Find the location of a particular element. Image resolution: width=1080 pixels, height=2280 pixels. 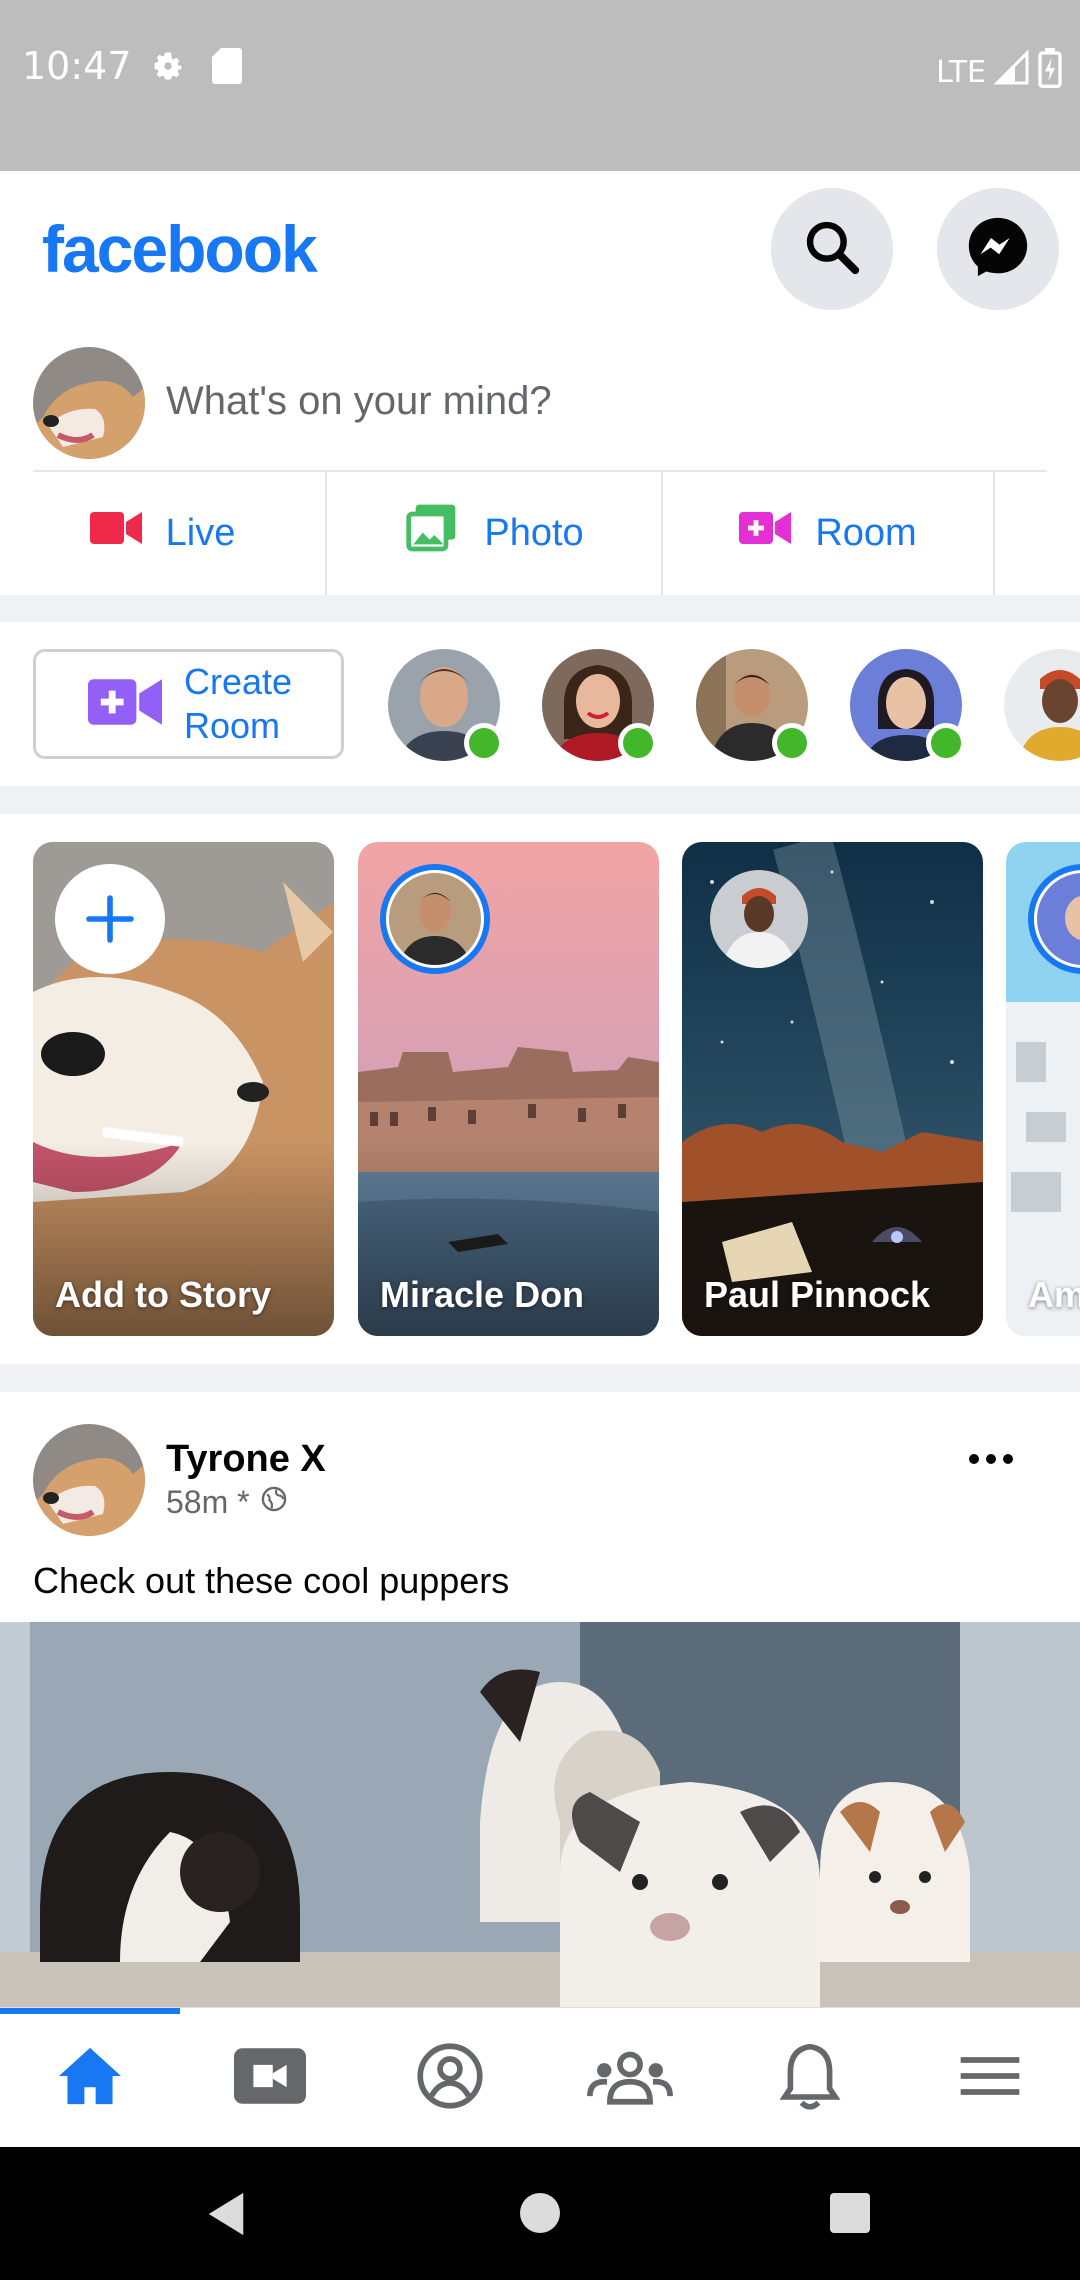

home-icon is located at coordinates (90, 2078).